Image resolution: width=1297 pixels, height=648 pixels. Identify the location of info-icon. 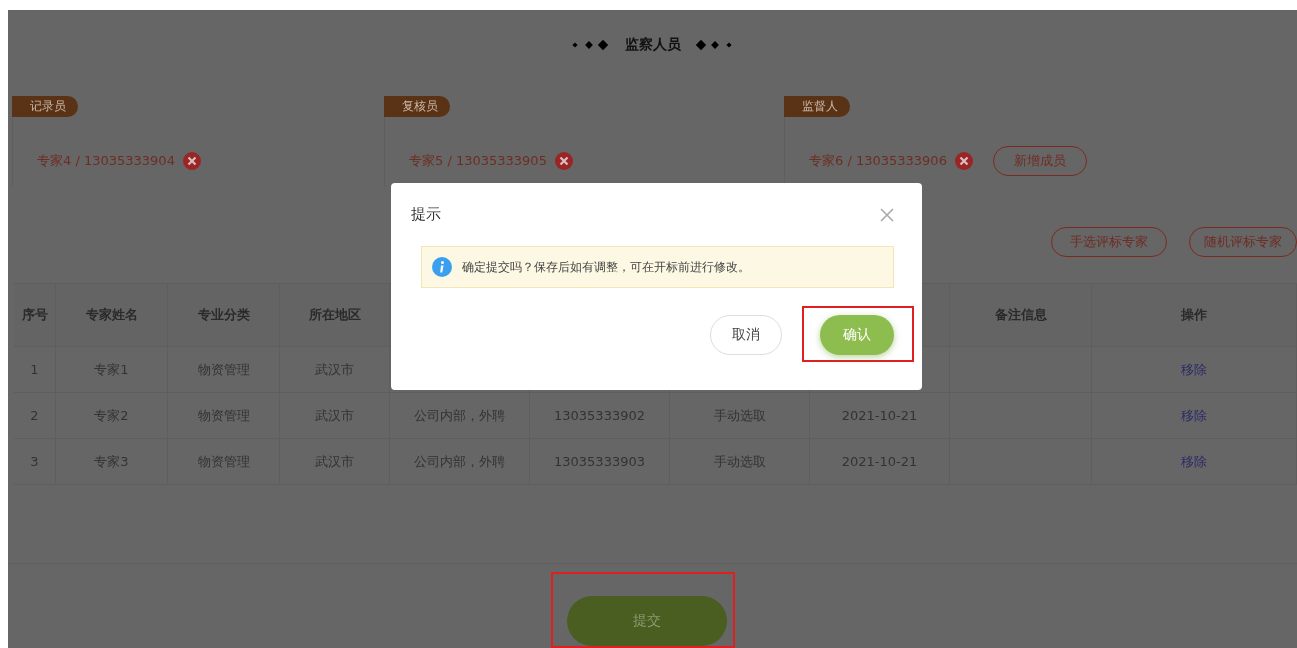
(442, 267).